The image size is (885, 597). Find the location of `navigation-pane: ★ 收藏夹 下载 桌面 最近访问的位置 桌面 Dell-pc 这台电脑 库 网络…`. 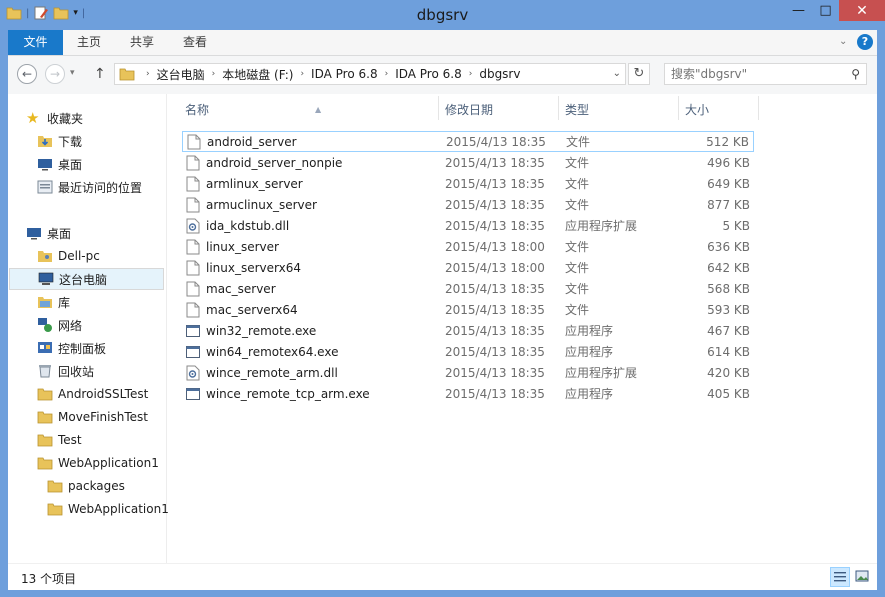

navigation-pane: ★ 收藏夹 下载 桌面 最近访问的位置 桌面 Dell-pc 这台电脑 库 网络… is located at coordinates (88, 328).